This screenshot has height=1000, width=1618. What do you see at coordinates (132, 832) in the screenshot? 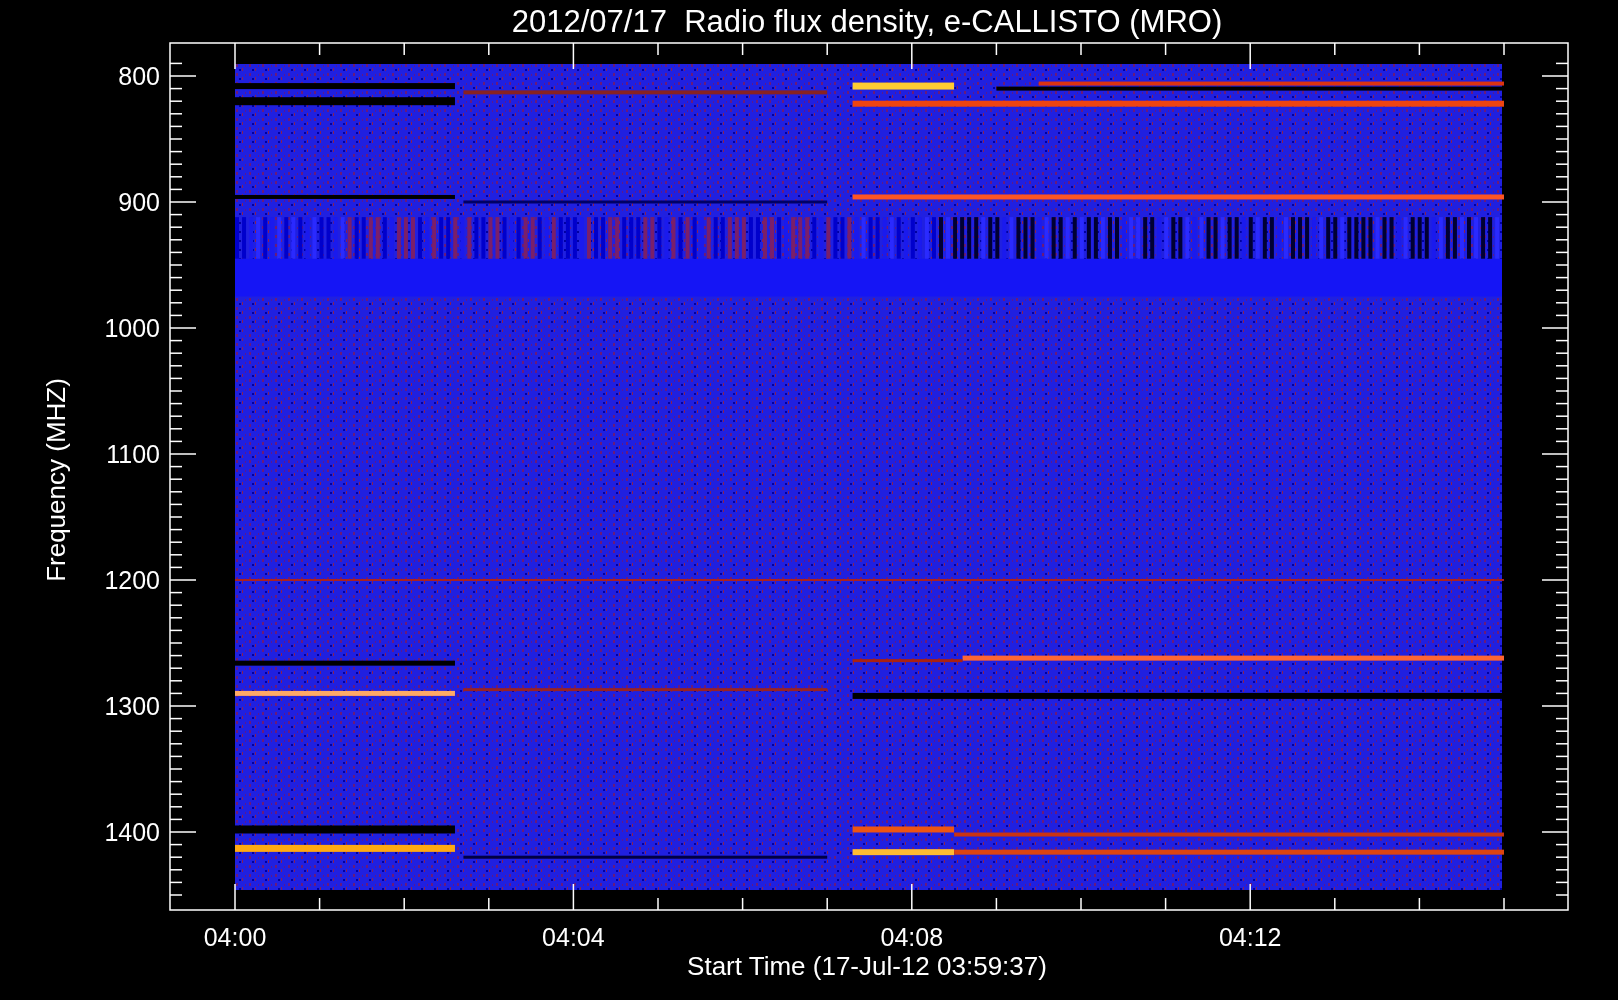
I see `y-tick-label: 1400` at bounding box center [132, 832].